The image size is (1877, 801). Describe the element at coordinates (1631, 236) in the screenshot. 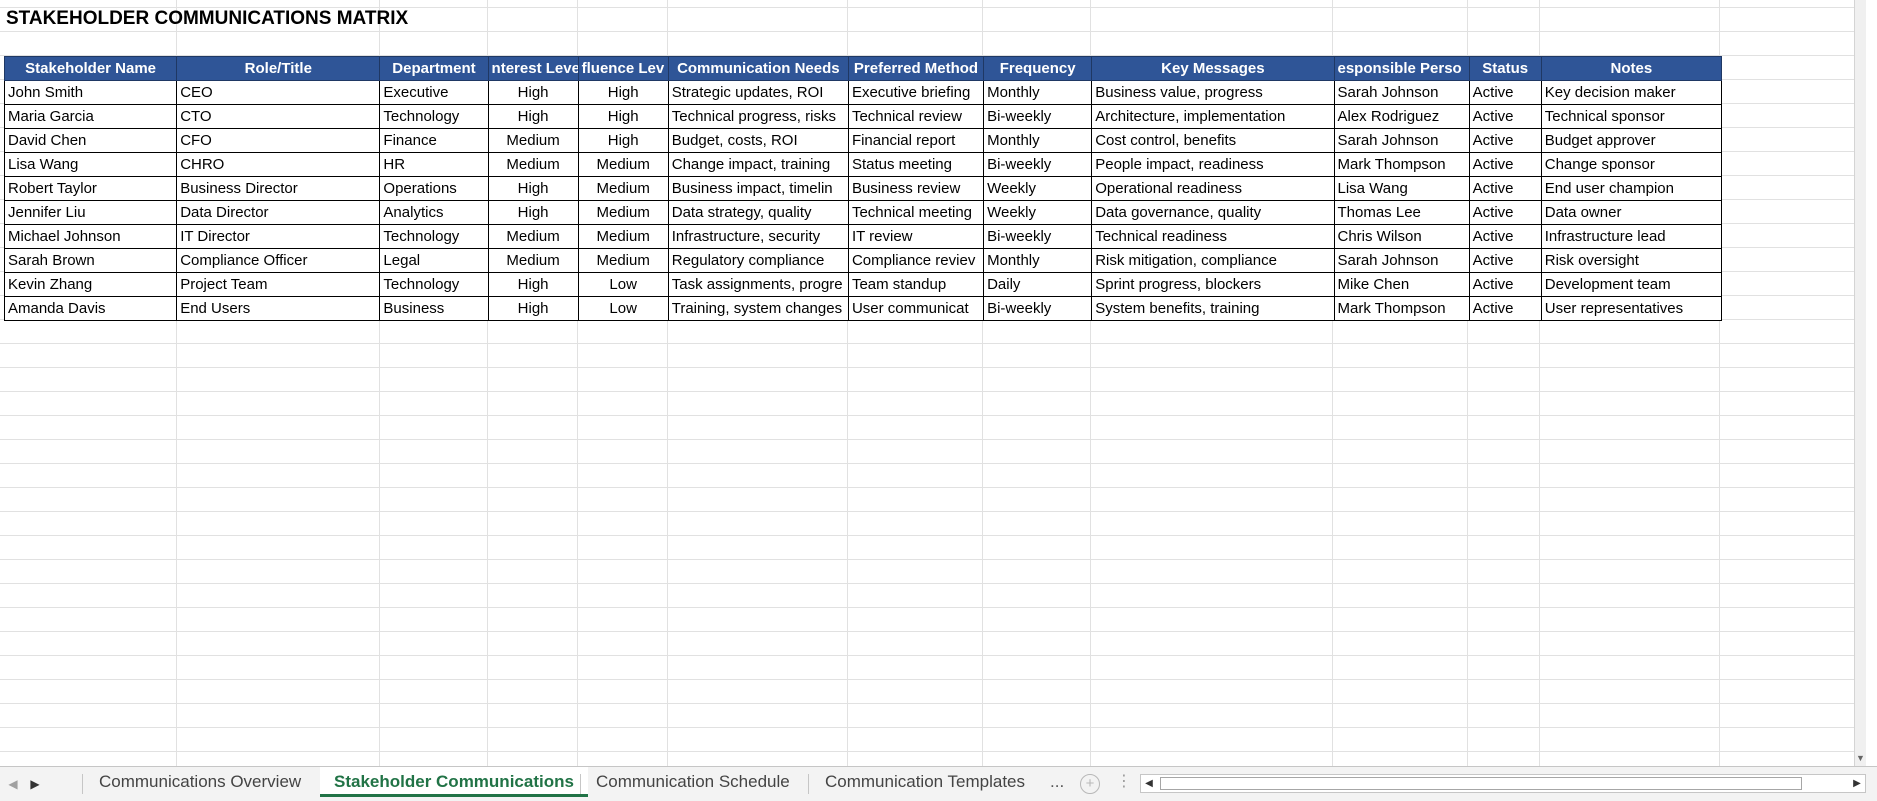

I see `table-cell: Infrastructure lead` at that location.